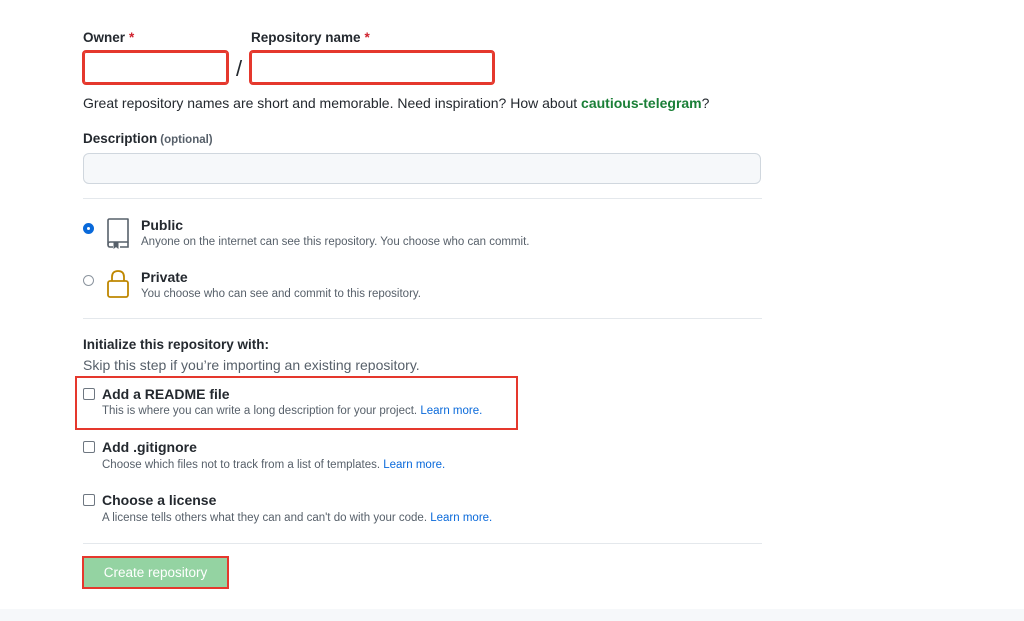 This screenshot has height=621, width=1024. Describe the element at coordinates (422, 168) in the screenshot. I see `description-input` at that location.